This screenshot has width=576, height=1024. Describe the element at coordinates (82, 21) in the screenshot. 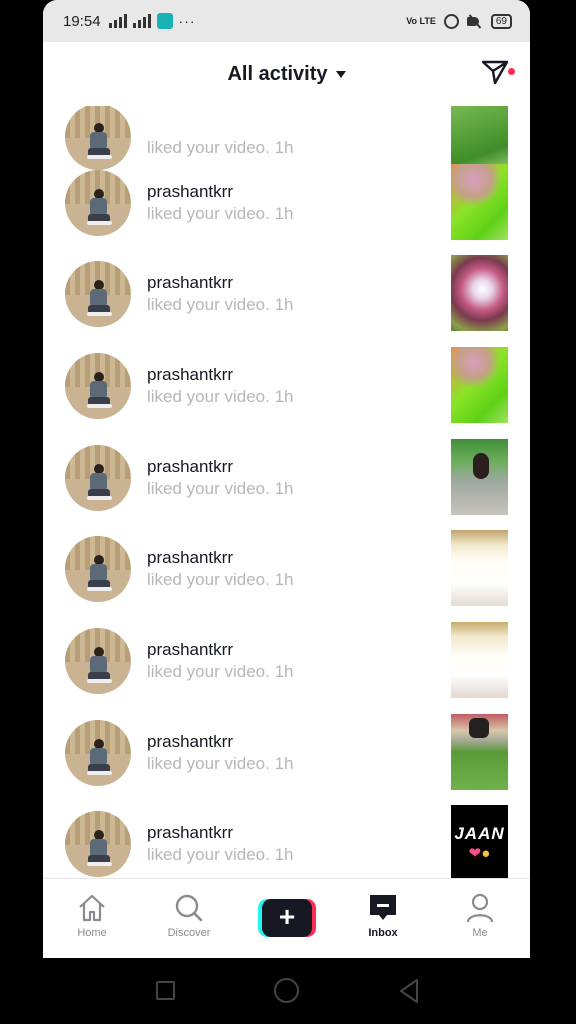

I see `status-time: 19:54` at that location.